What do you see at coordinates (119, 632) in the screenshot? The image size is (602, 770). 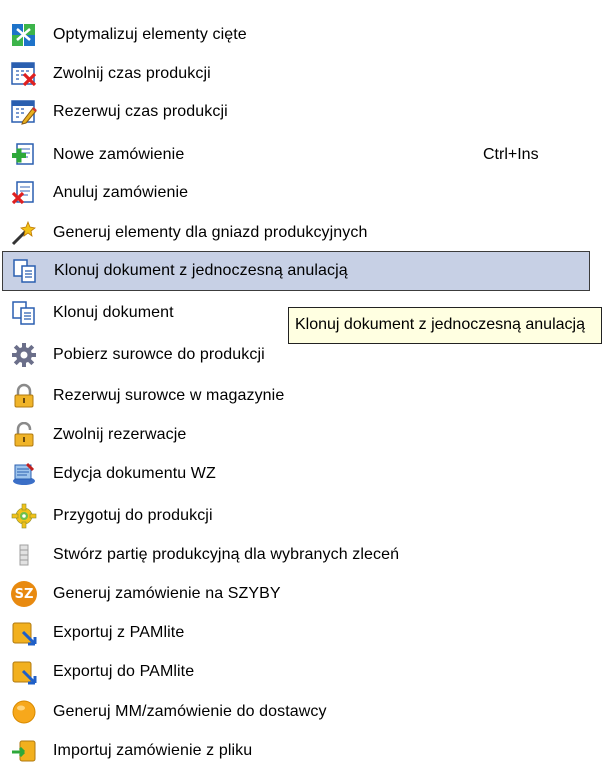 I see `menu-item-label: Exportuj z PAMlite` at bounding box center [119, 632].